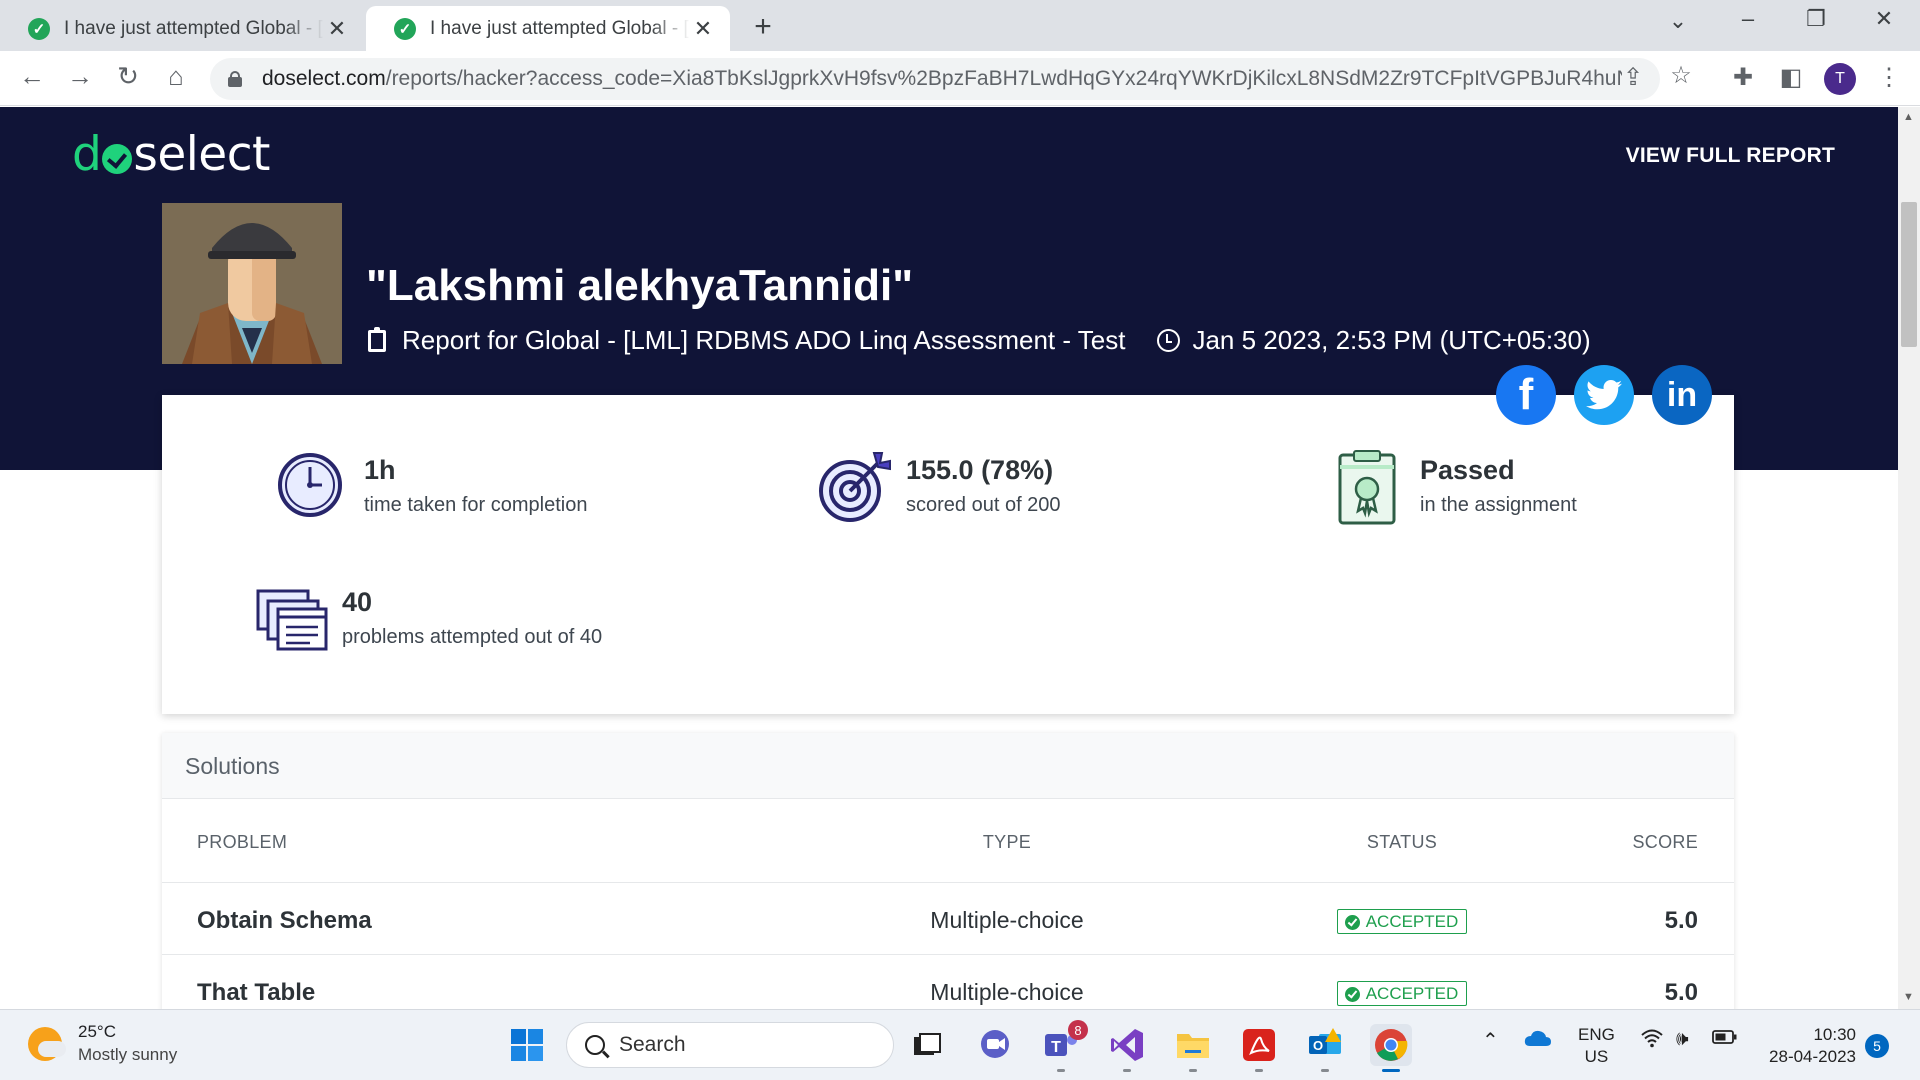  Describe the element at coordinates (310, 485) in the screenshot. I see `clock-stat-icon` at that location.